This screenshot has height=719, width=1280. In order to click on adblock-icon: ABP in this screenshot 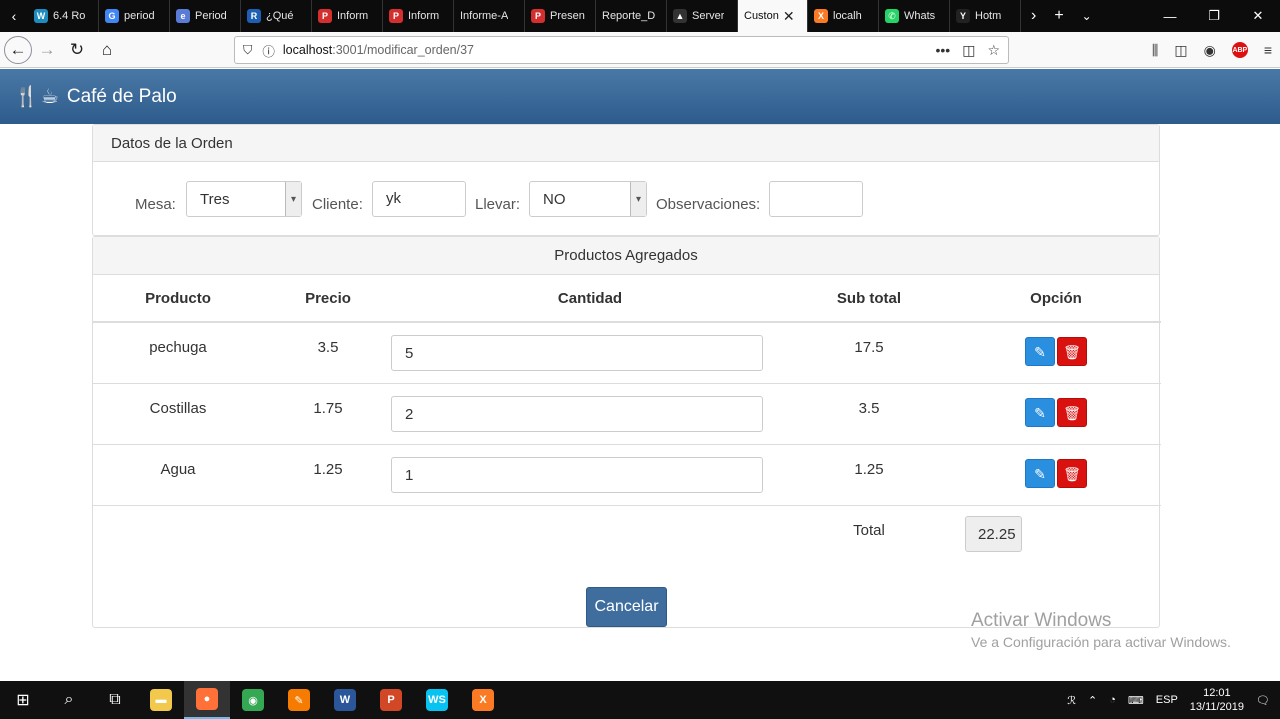, I will do `click(1239, 50)`.